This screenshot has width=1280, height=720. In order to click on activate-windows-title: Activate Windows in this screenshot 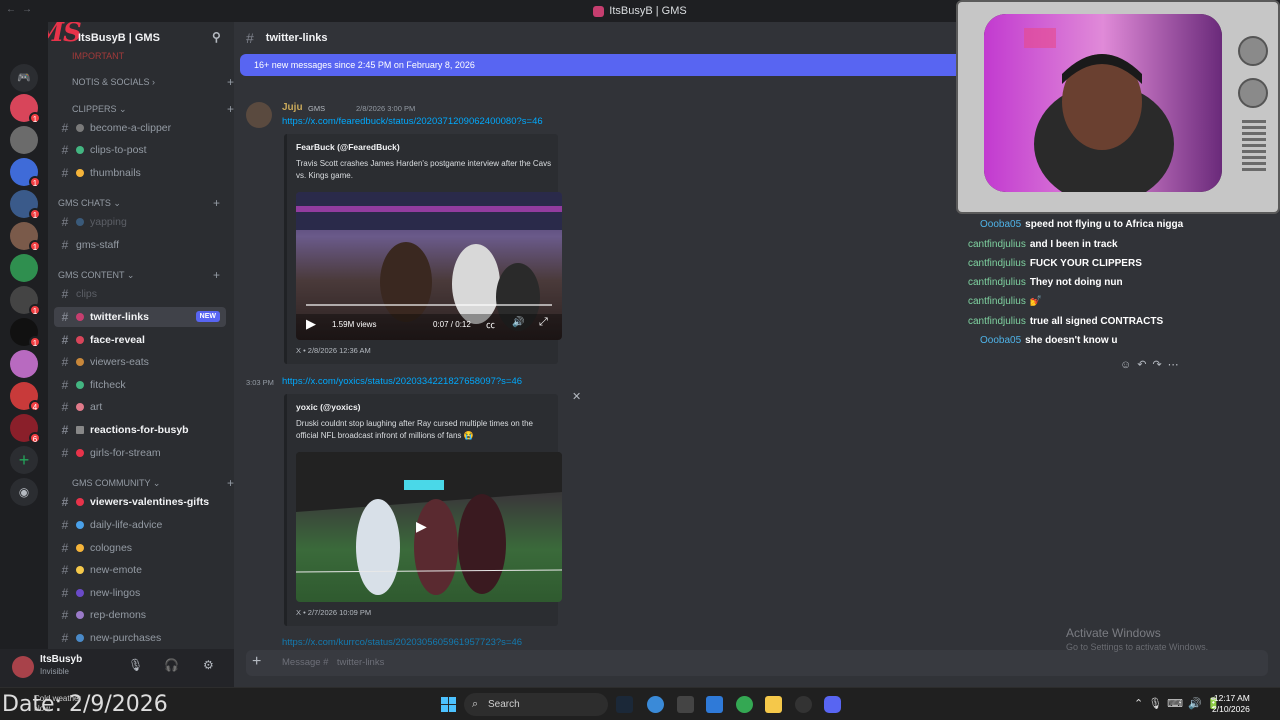, I will do `click(1113, 633)`.